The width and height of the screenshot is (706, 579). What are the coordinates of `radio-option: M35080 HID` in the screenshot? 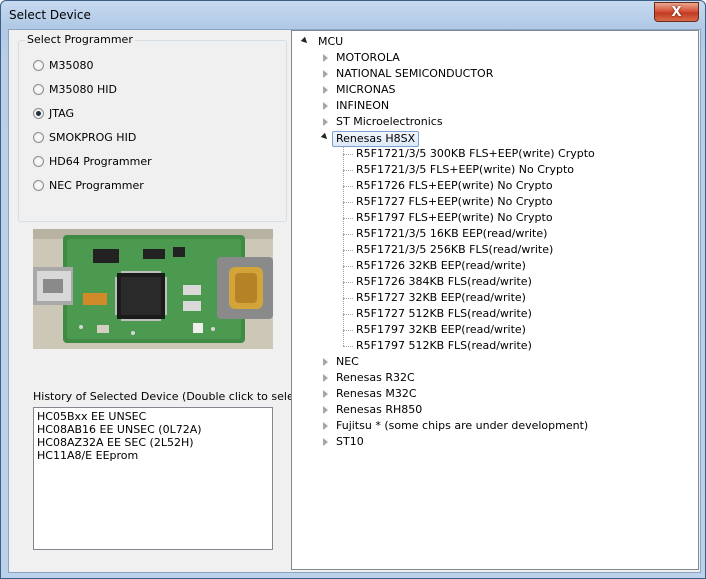 It's located at (75, 89).